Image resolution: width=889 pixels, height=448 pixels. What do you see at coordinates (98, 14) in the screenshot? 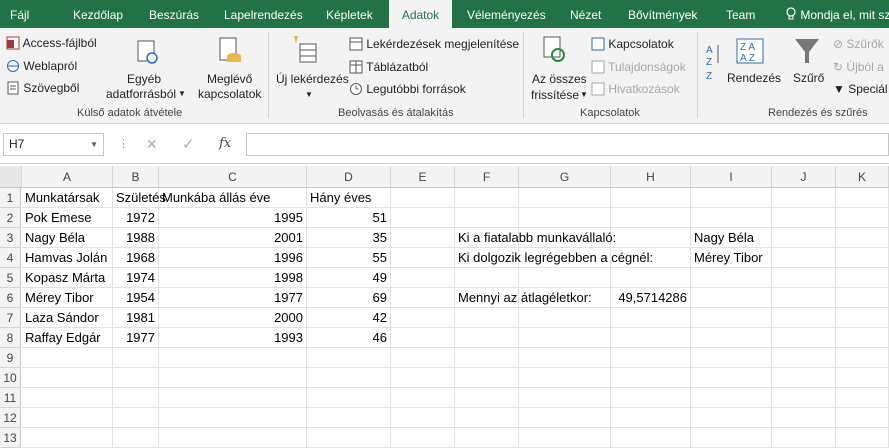
I see `tab-home: Kezdőlap` at bounding box center [98, 14].